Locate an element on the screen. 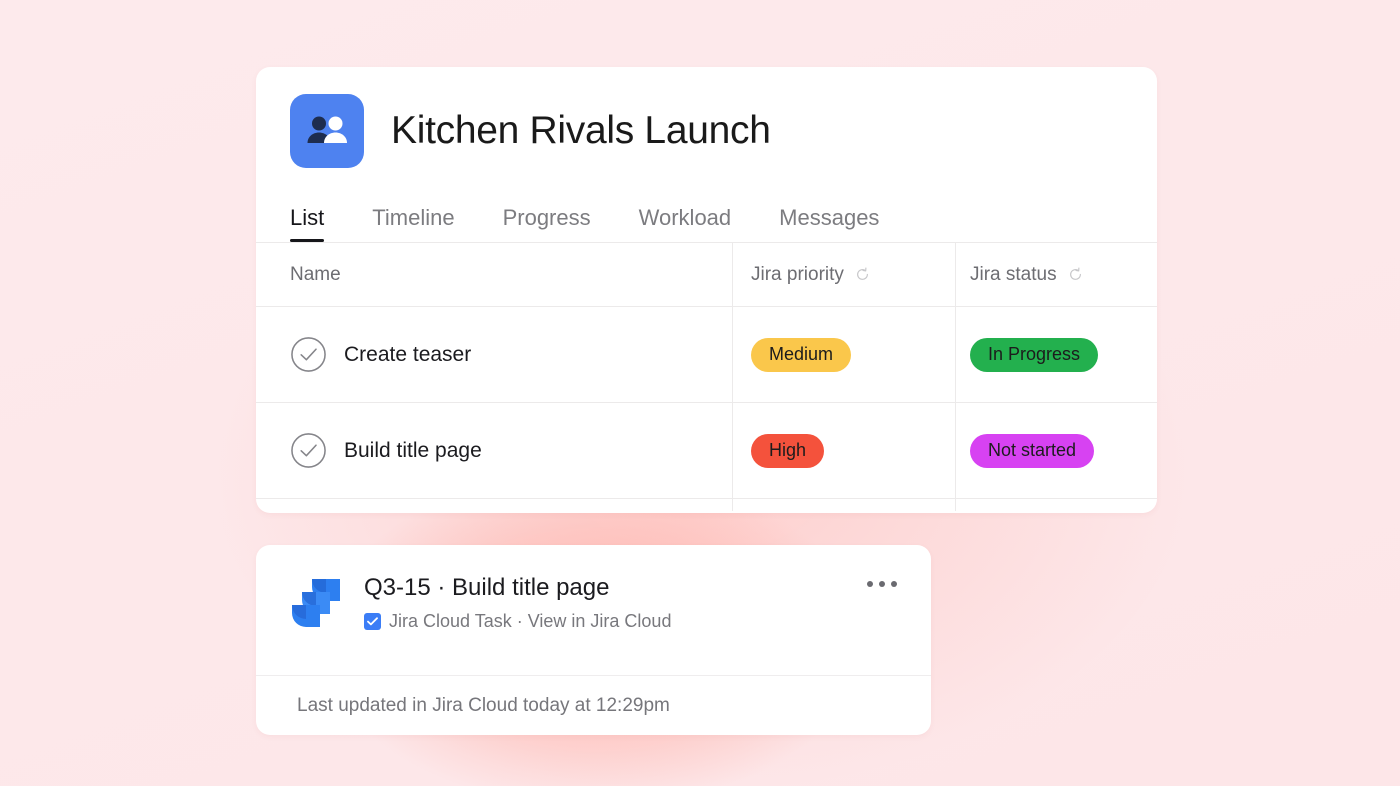 This screenshot has height=786, width=1400. task-status-cell: In Progress is located at coordinates (1056, 354).